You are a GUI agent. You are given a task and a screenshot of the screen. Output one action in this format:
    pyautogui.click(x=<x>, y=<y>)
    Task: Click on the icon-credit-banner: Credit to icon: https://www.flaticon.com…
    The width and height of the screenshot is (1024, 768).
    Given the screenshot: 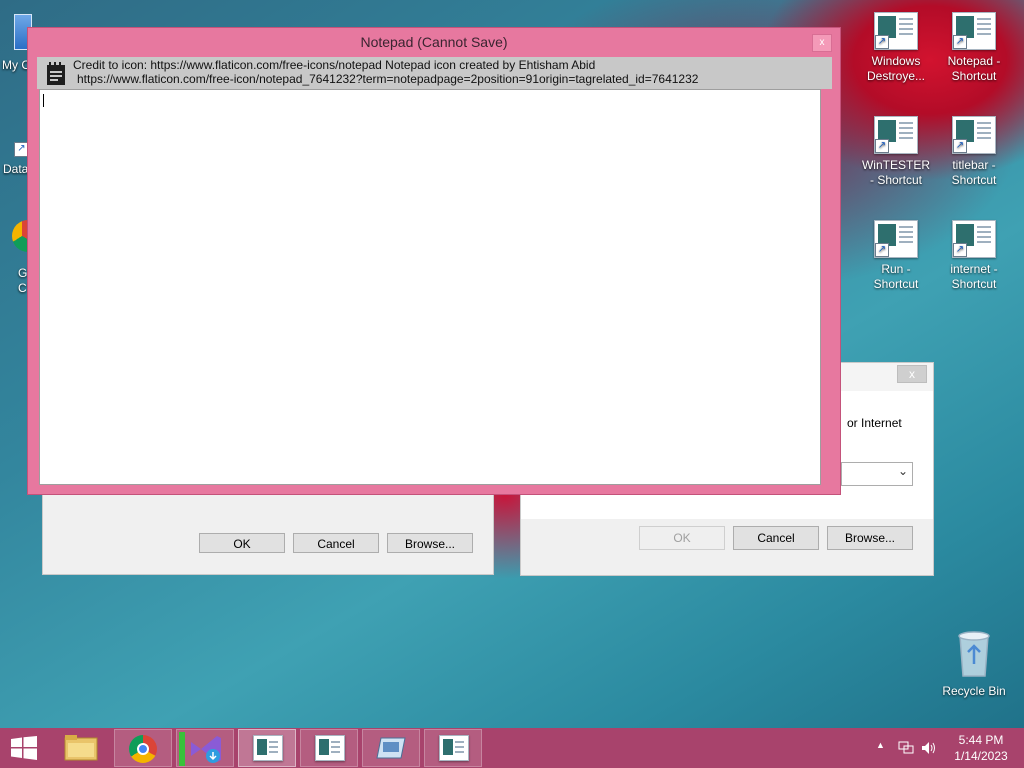 What is the action you would take?
    pyautogui.click(x=434, y=73)
    